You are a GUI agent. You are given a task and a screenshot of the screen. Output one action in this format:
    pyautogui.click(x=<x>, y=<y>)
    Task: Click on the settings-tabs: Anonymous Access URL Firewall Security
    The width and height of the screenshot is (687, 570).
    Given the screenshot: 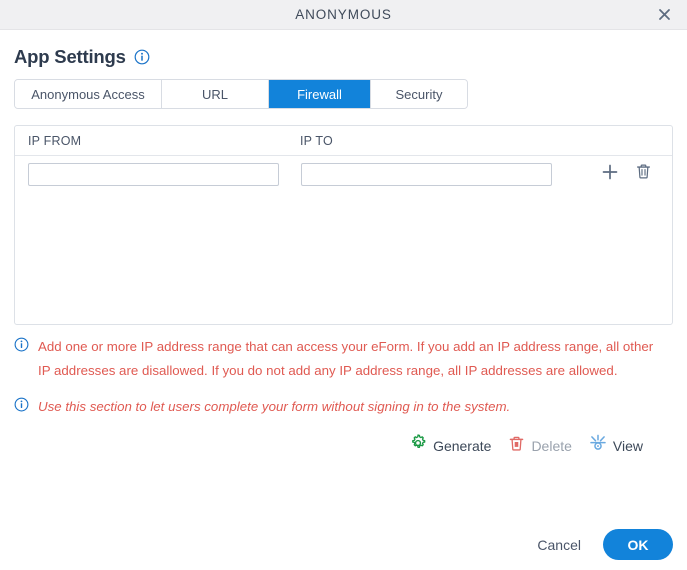 What is the action you would take?
    pyautogui.click(x=241, y=94)
    